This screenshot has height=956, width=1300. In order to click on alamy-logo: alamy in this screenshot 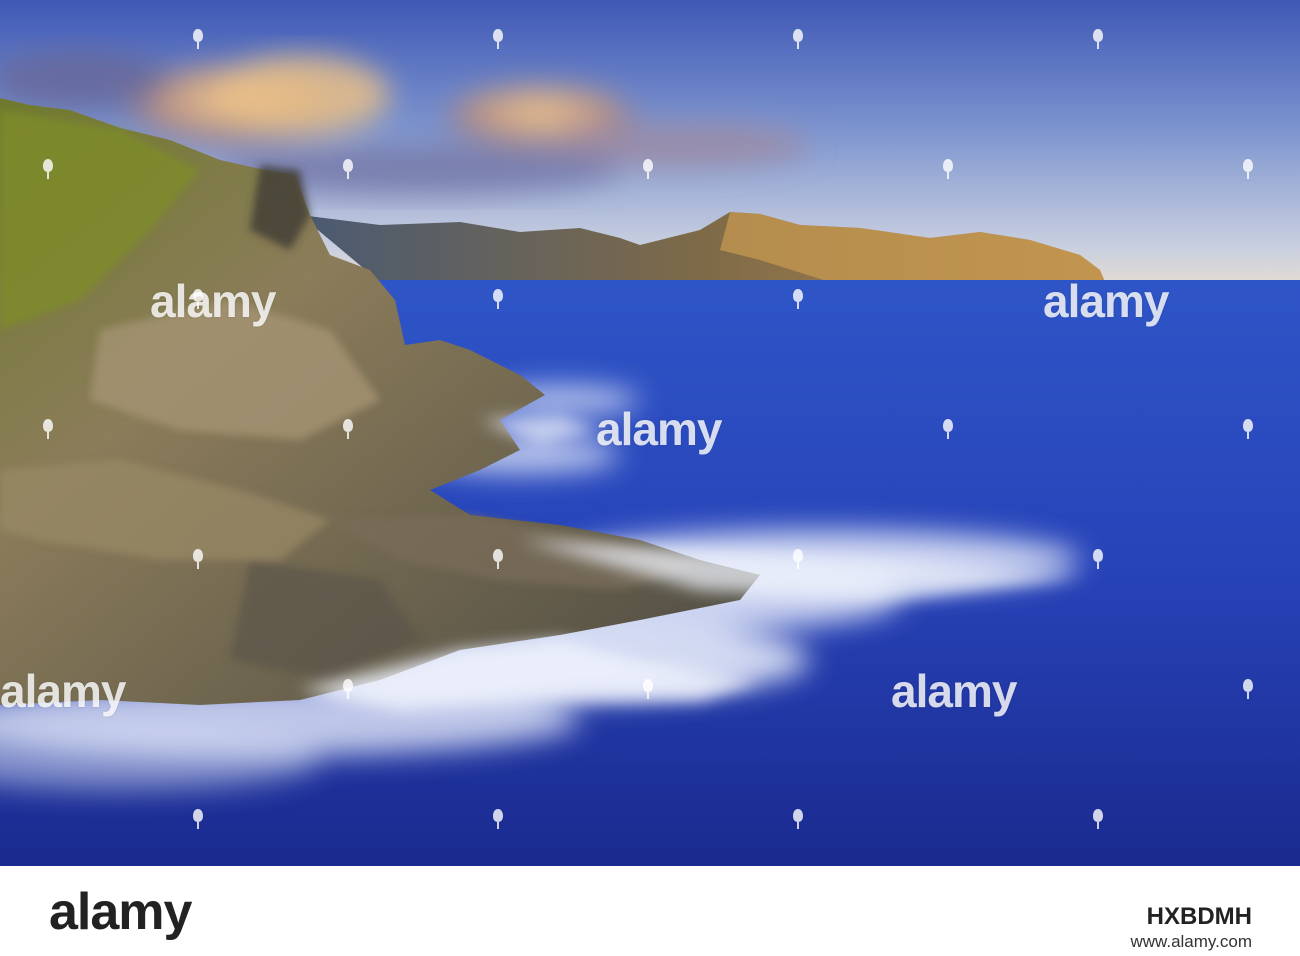, I will do `click(120, 912)`.